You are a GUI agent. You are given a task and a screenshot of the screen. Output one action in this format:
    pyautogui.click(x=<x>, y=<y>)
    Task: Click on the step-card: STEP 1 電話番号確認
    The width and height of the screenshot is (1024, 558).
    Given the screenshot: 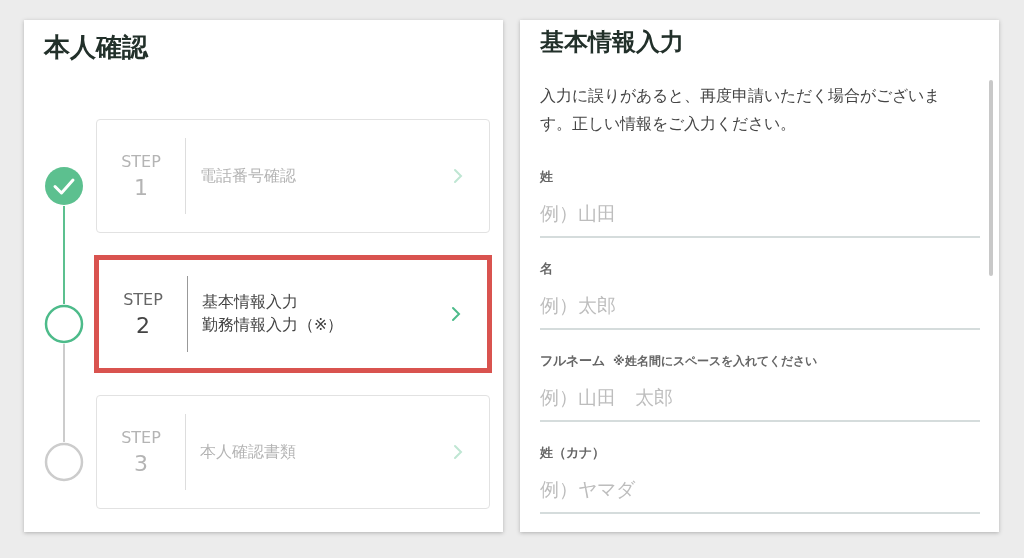 What is the action you would take?
    pyautogui.click(x=293, y=176)
    